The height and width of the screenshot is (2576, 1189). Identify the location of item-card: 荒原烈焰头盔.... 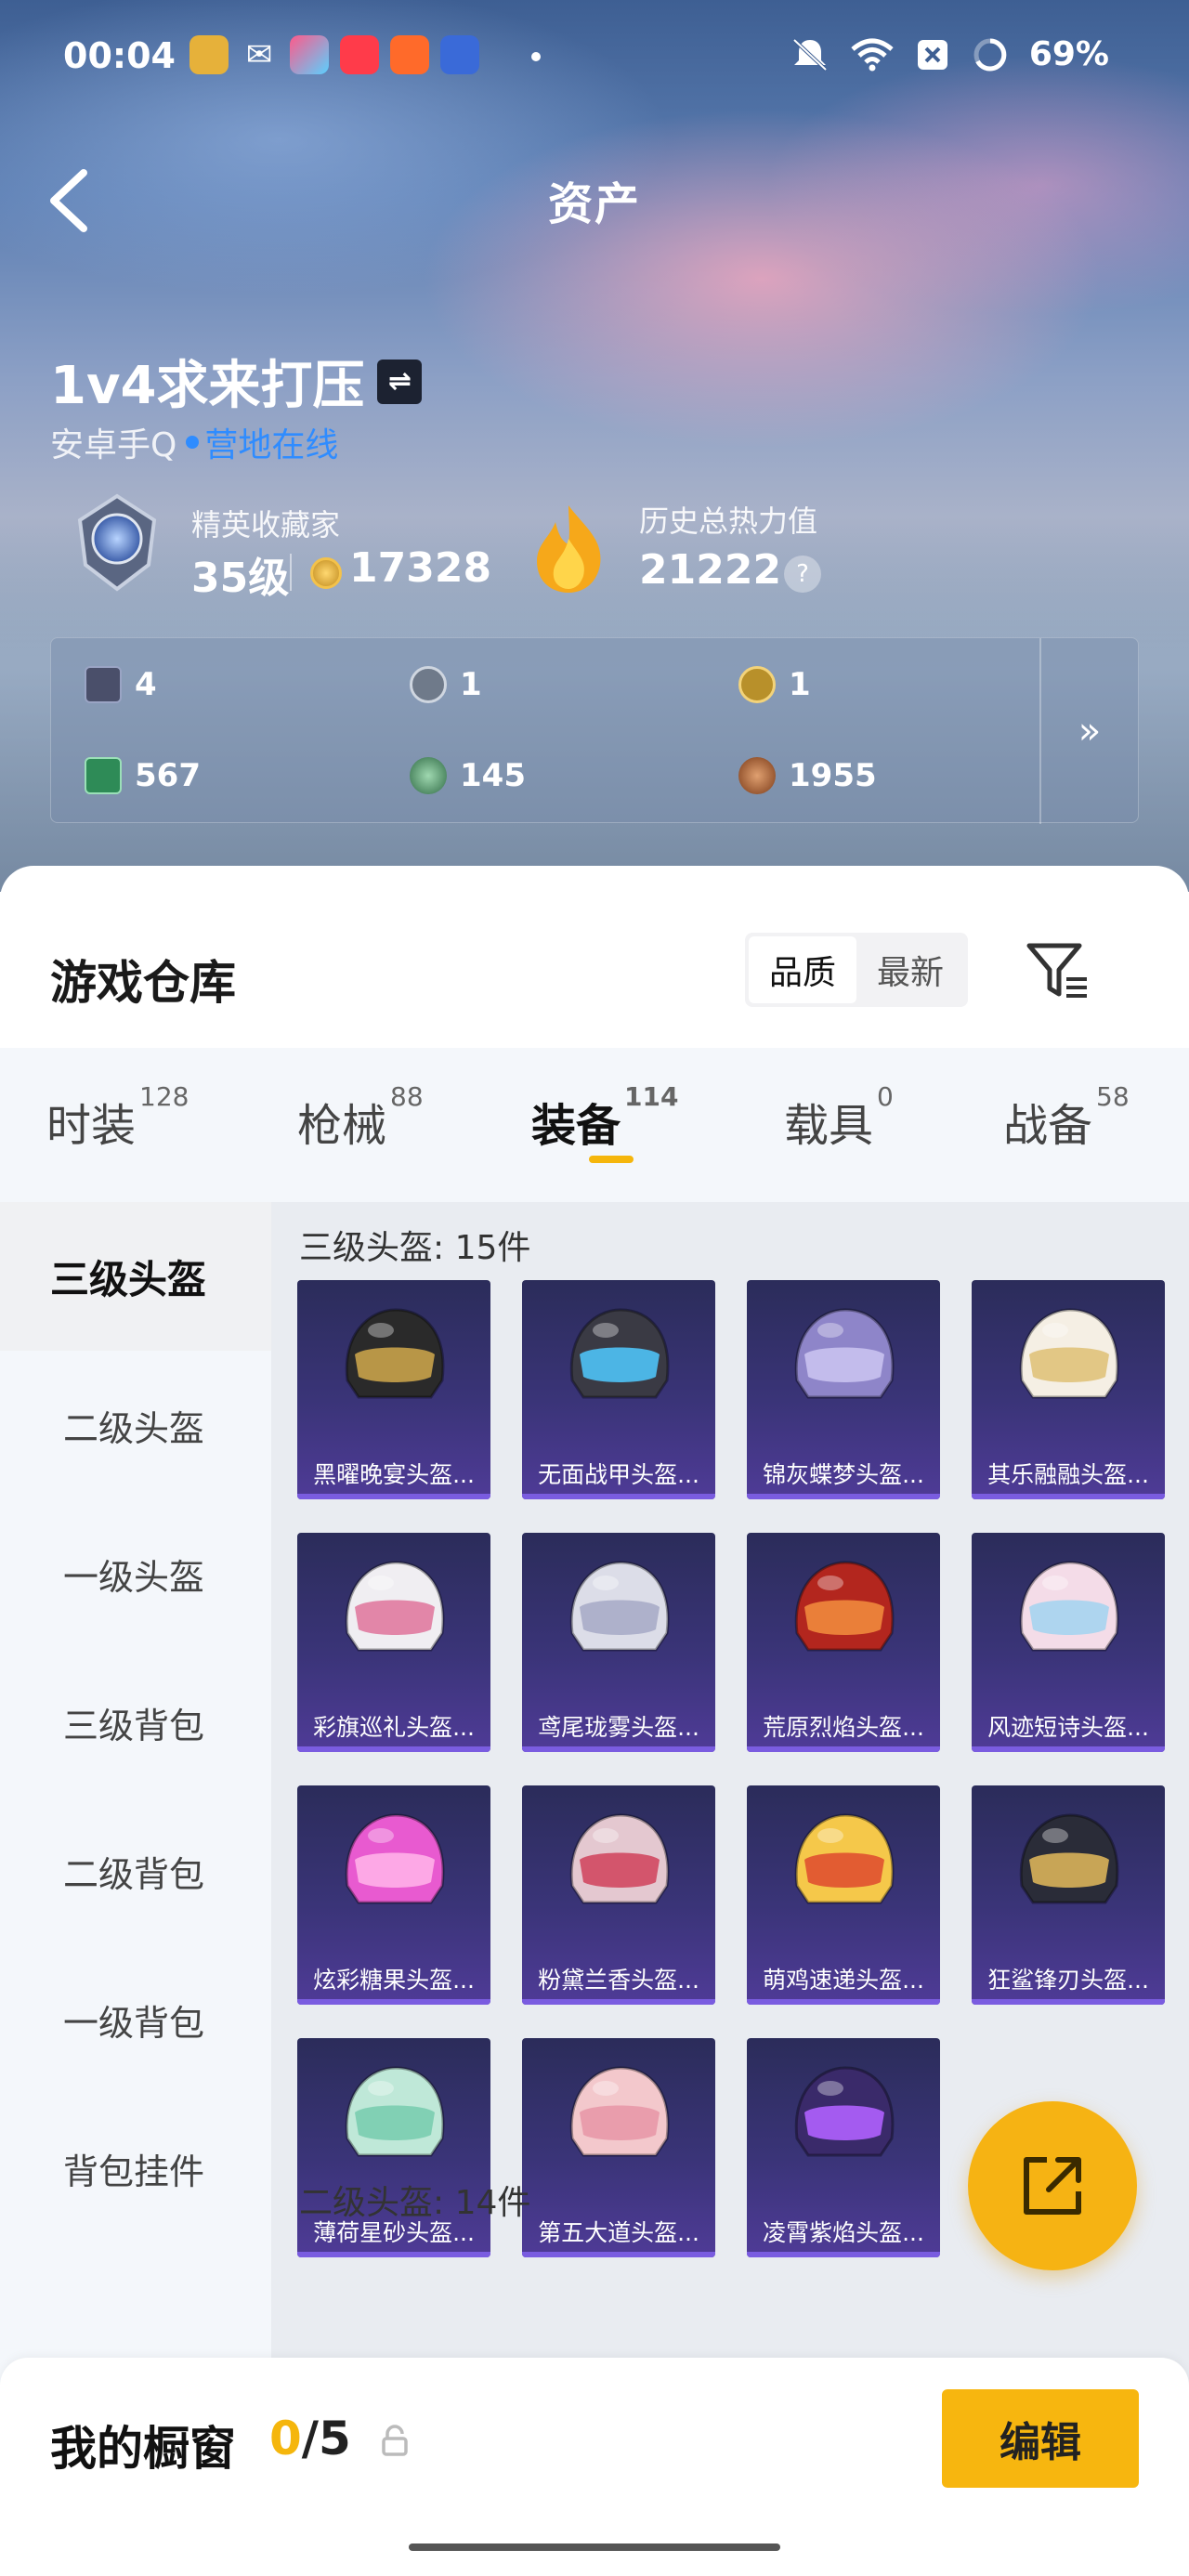
(844, 1643).